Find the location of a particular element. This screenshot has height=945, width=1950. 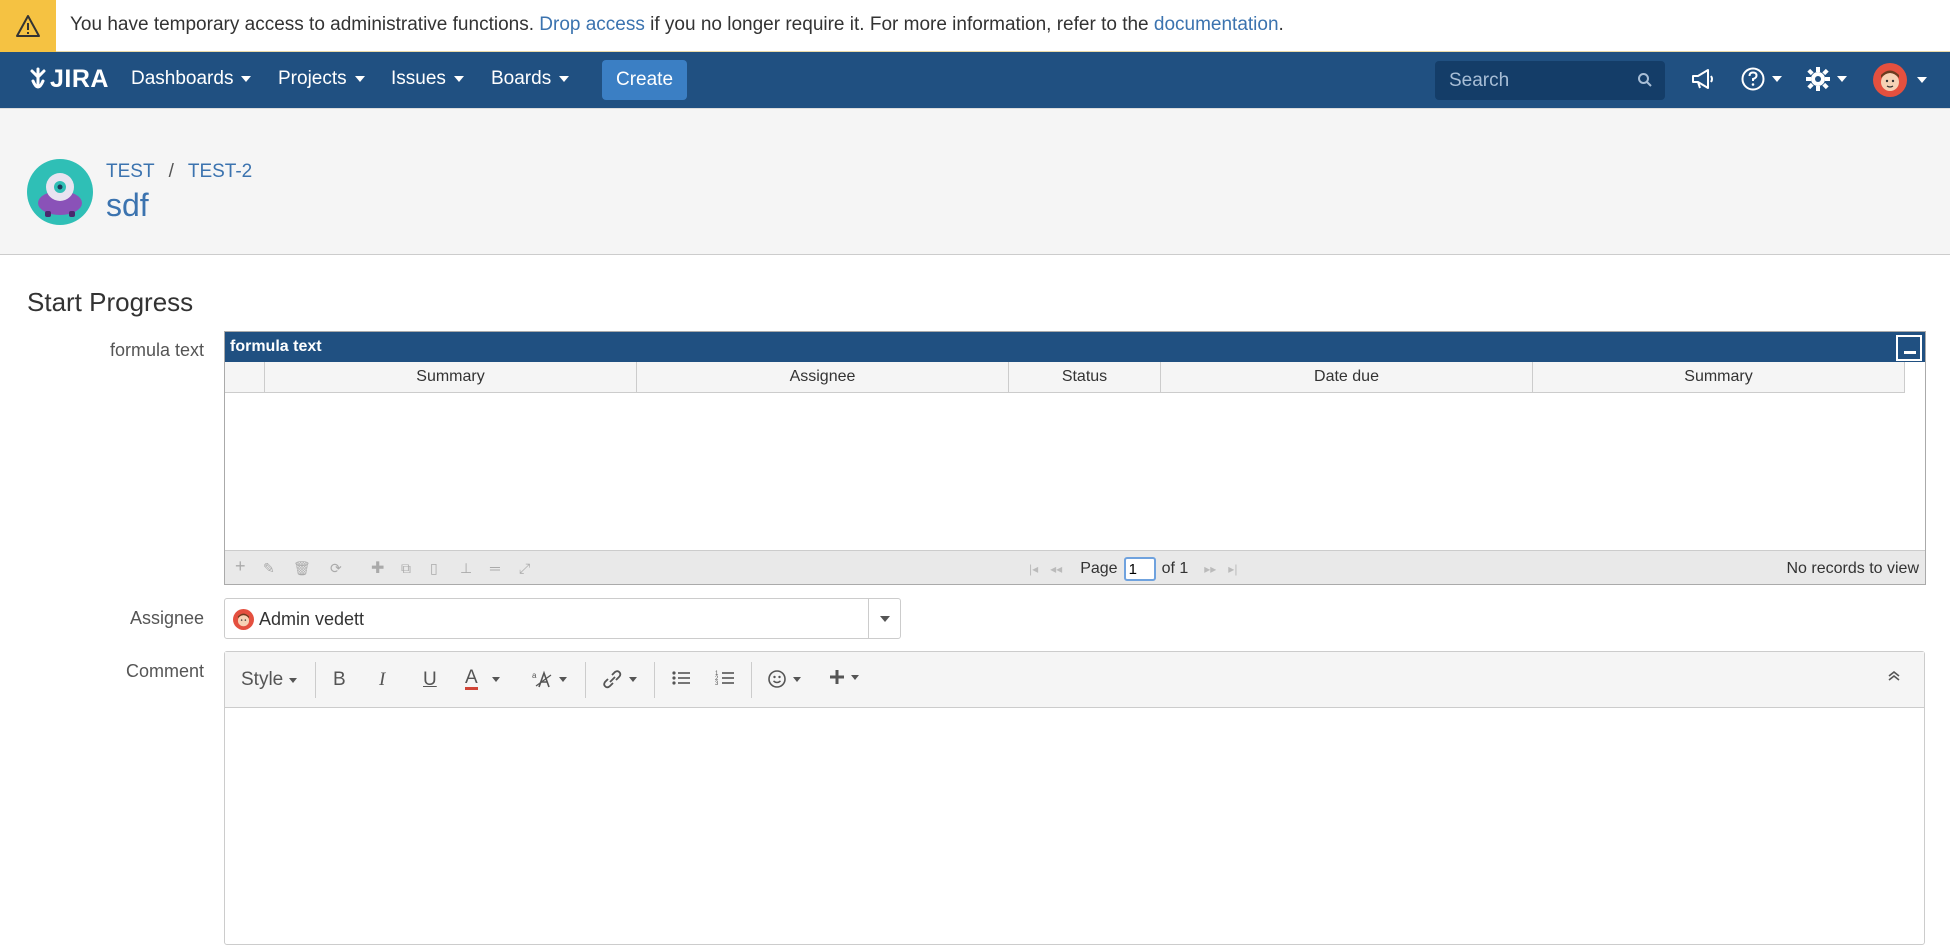

drop-access-link: Drop access is located at coordinates (592, 24).